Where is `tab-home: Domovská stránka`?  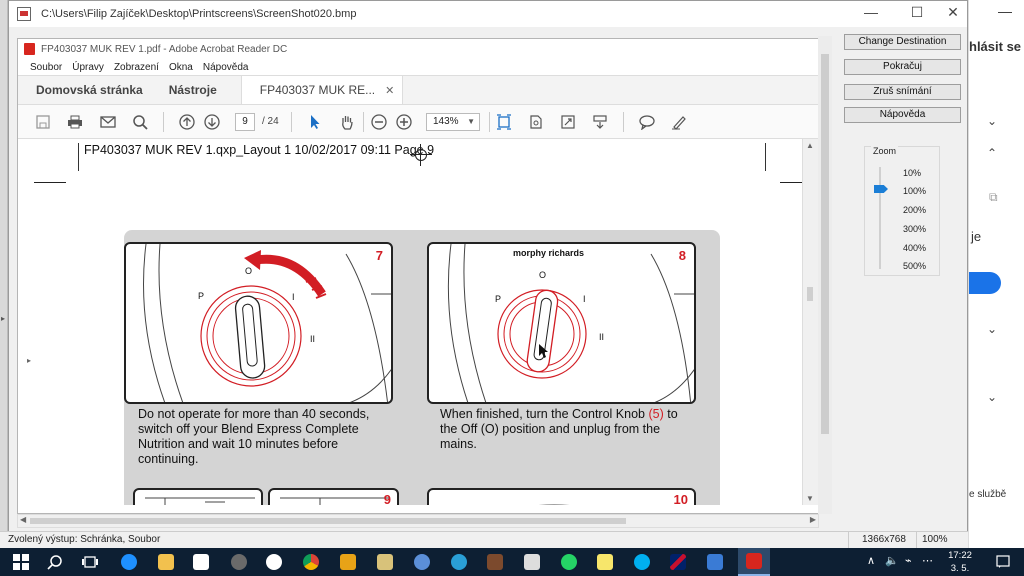 tab-home: Domovská stránka is located at coordinates (87, 90).